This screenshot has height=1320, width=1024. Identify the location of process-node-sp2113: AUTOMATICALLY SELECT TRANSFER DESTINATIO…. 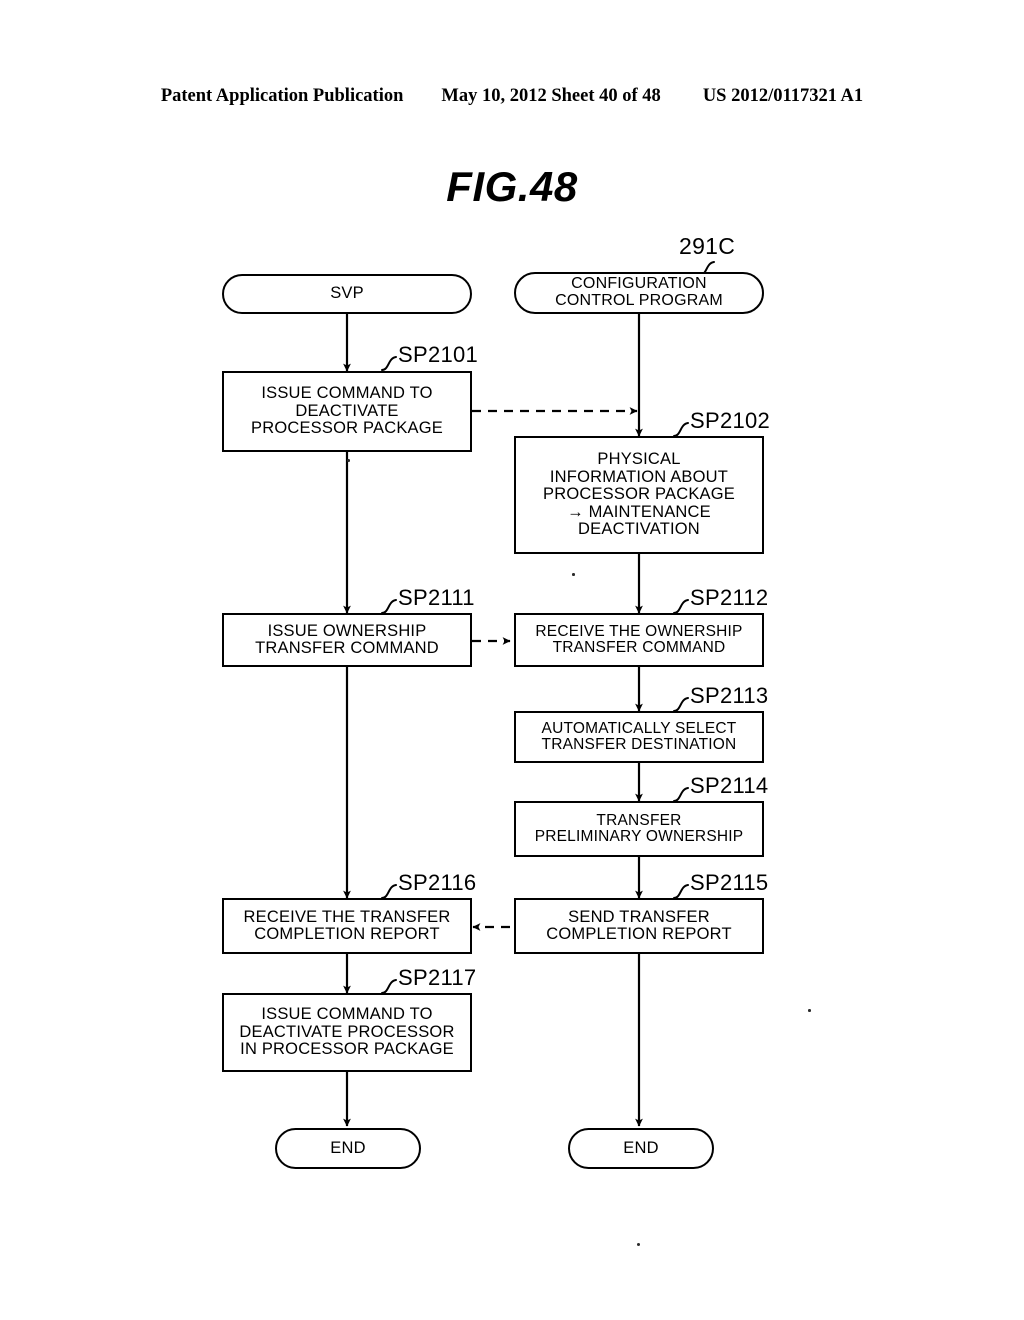
(639, 737).